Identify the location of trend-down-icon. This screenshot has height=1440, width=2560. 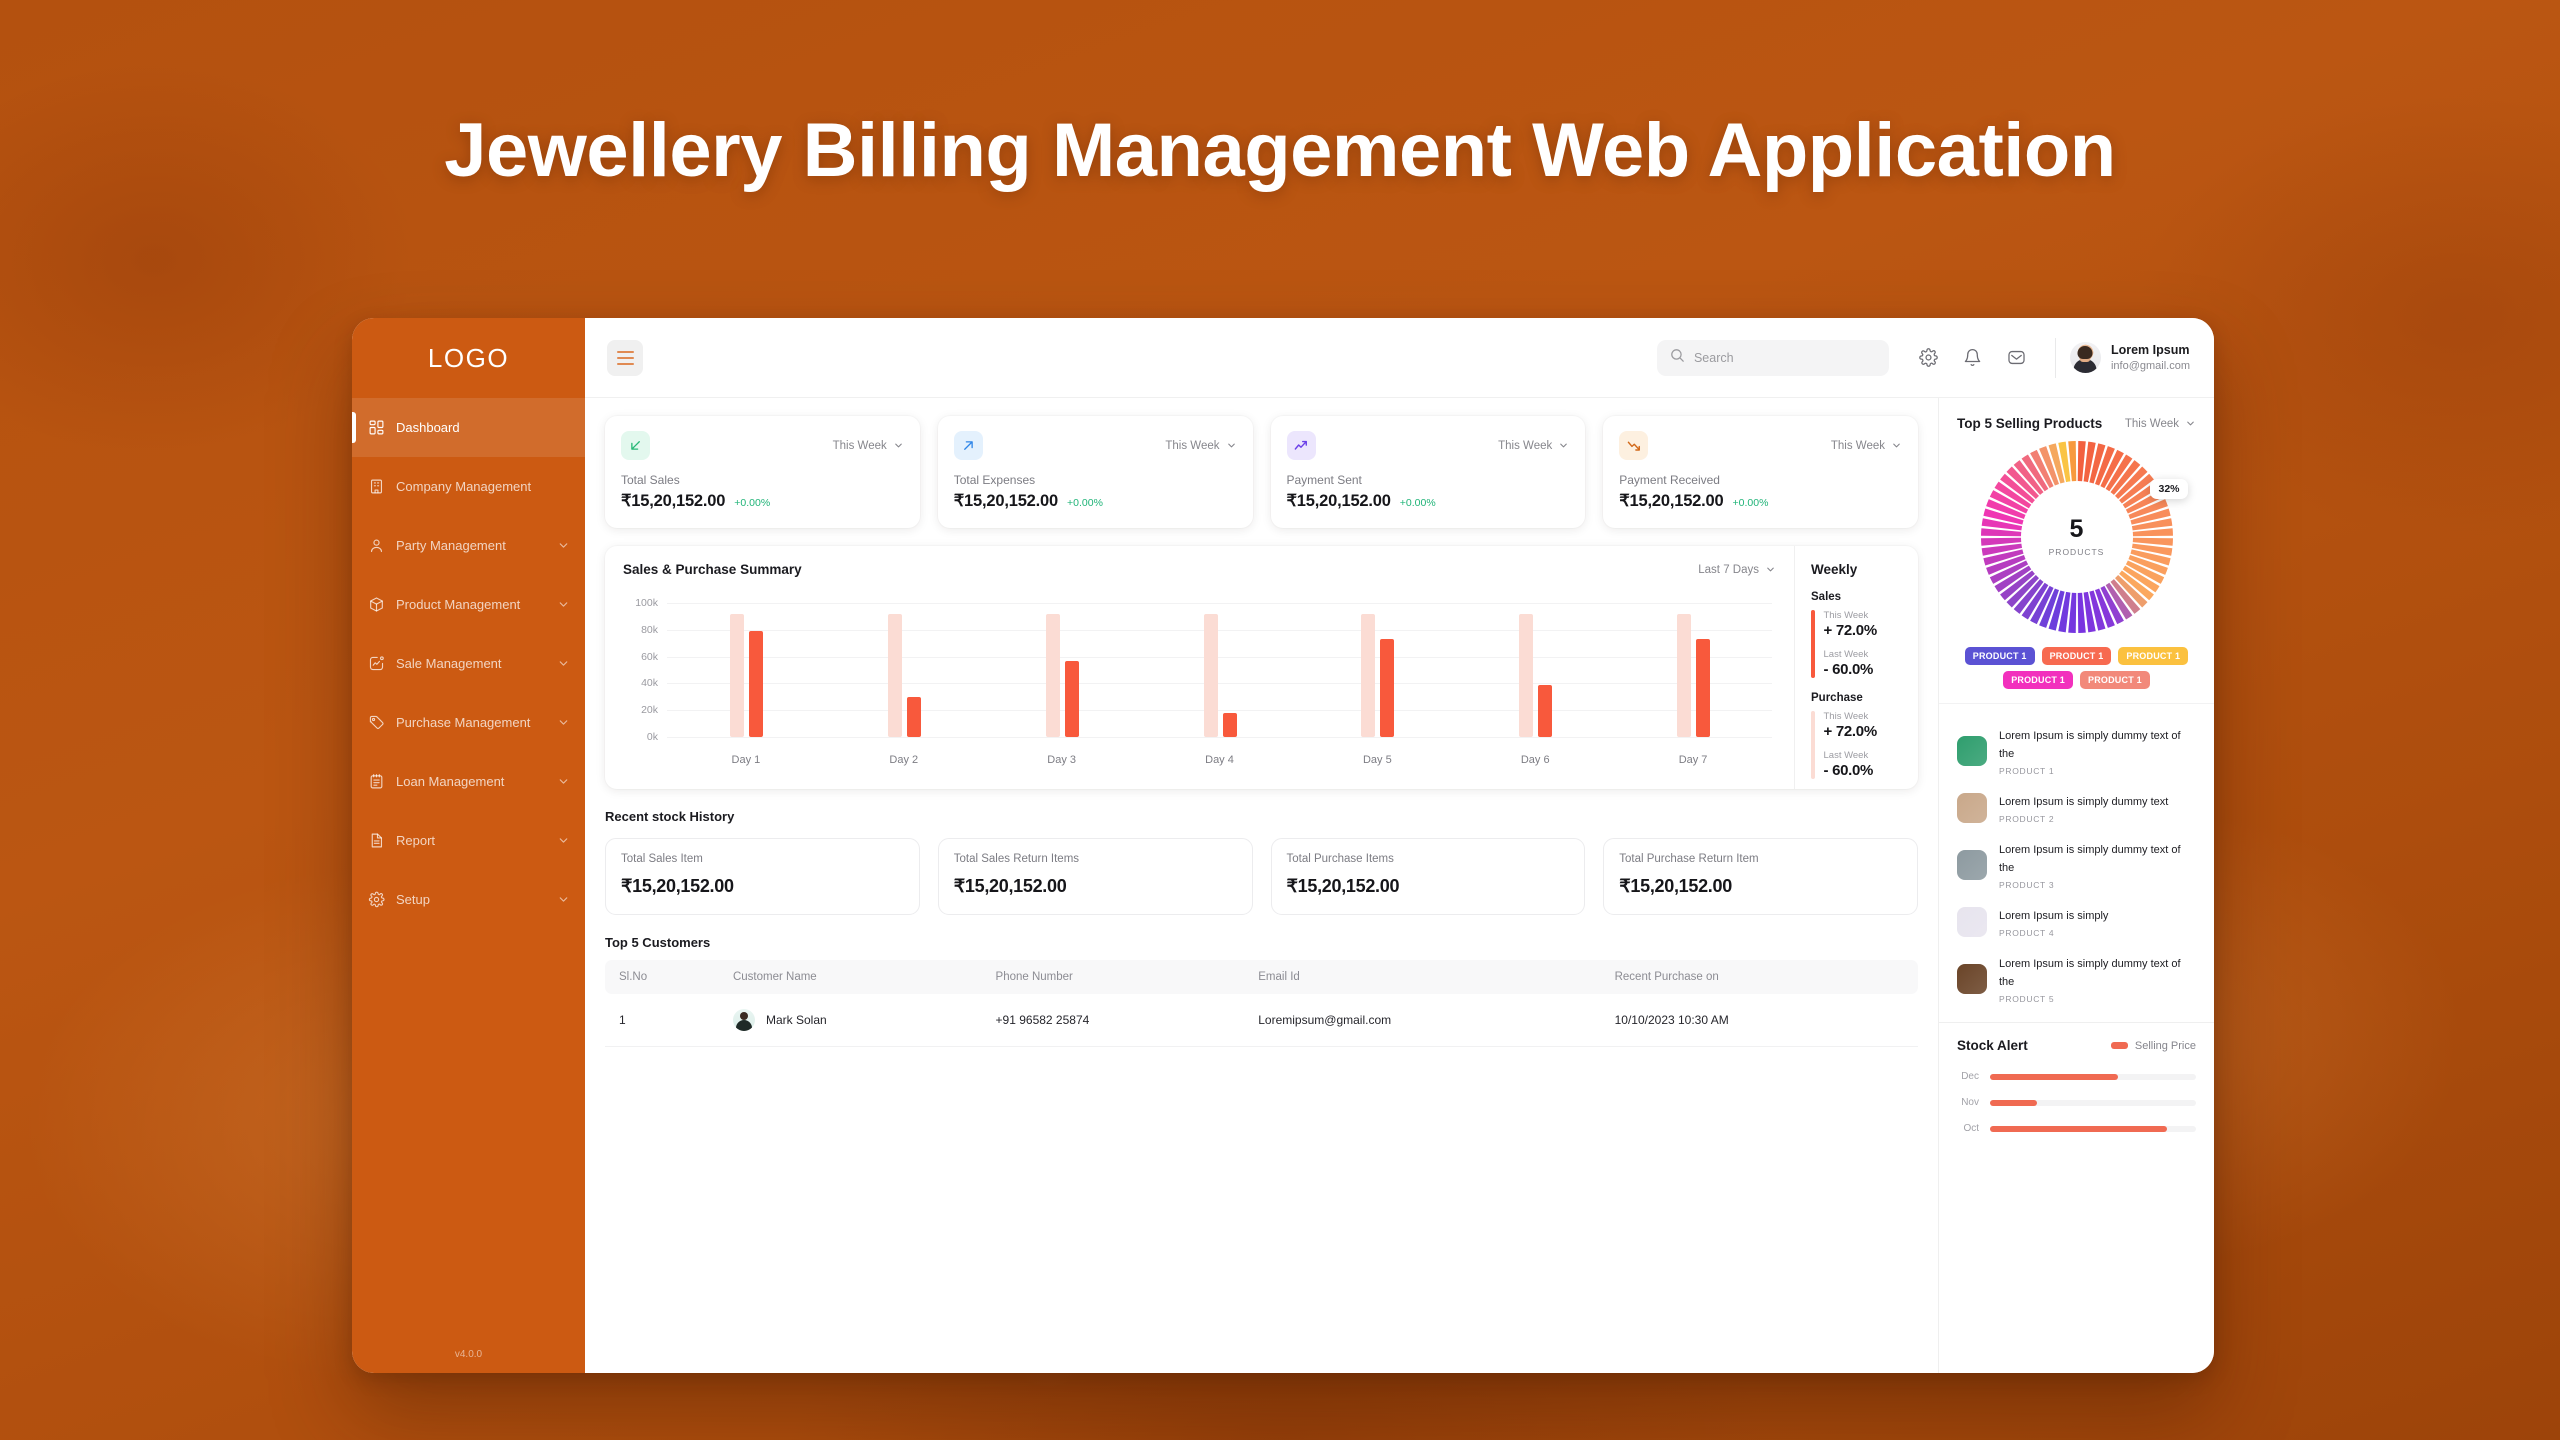
(1634, 445).